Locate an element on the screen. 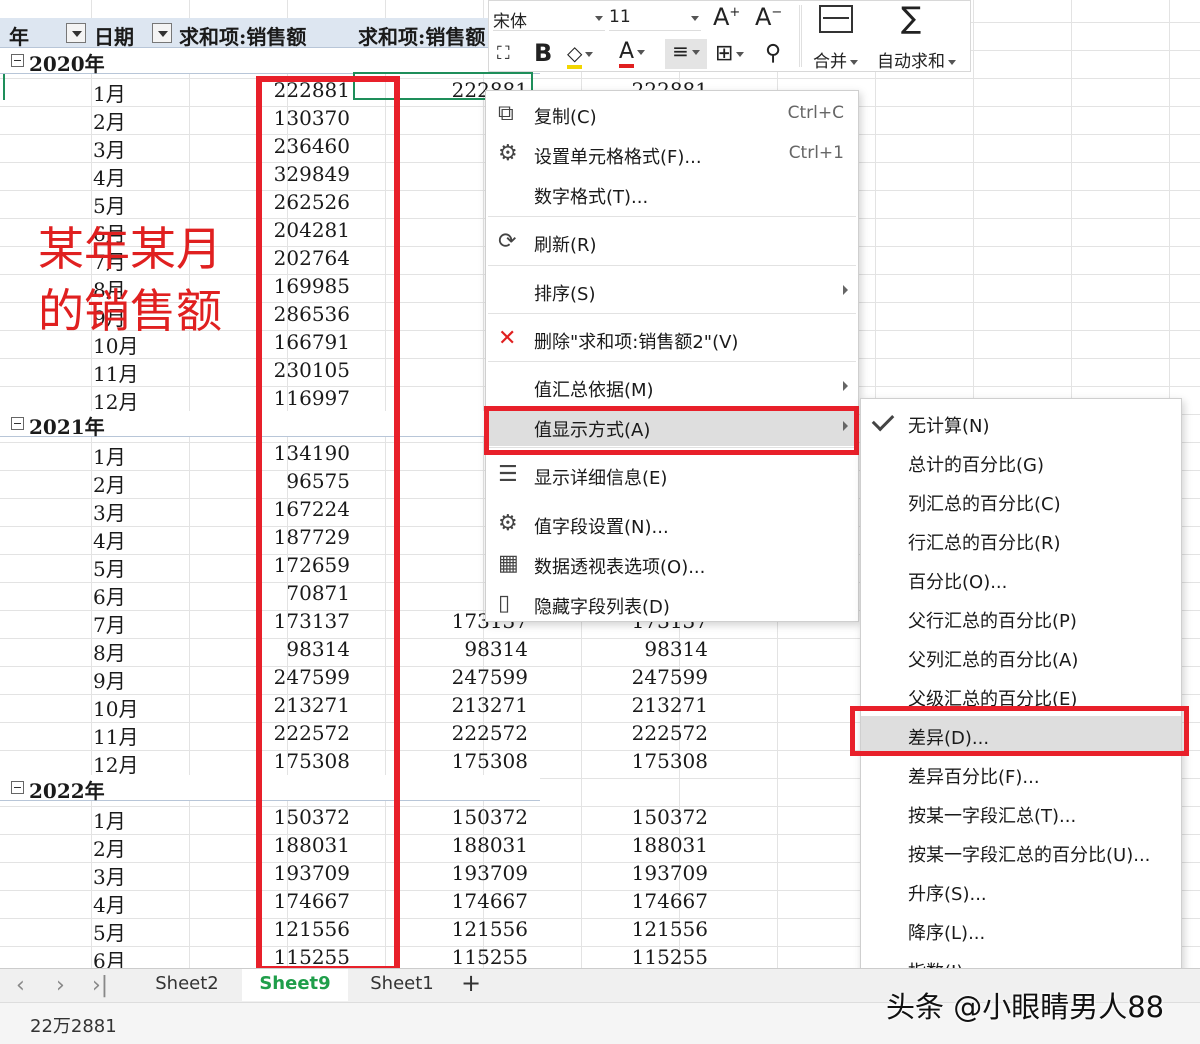 The image size is (1200, 1044). sum-icon: ∑ is located at coordinates (911, 18).